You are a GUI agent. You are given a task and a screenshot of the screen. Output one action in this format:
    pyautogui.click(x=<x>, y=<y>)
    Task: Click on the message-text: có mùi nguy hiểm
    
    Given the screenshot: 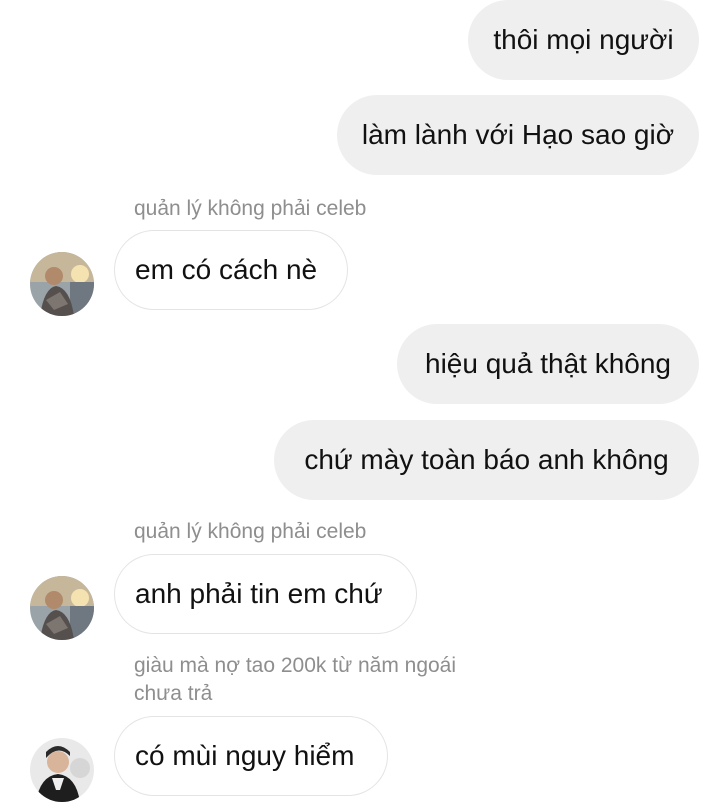 What is the action you would take?
    pyautogui.click(x=245, y=755)
    